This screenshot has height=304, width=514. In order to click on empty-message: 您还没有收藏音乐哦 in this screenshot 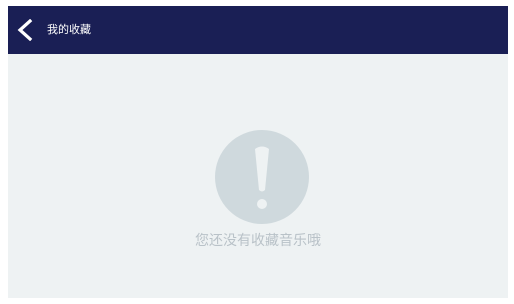, I will do `click(258, 241)`.